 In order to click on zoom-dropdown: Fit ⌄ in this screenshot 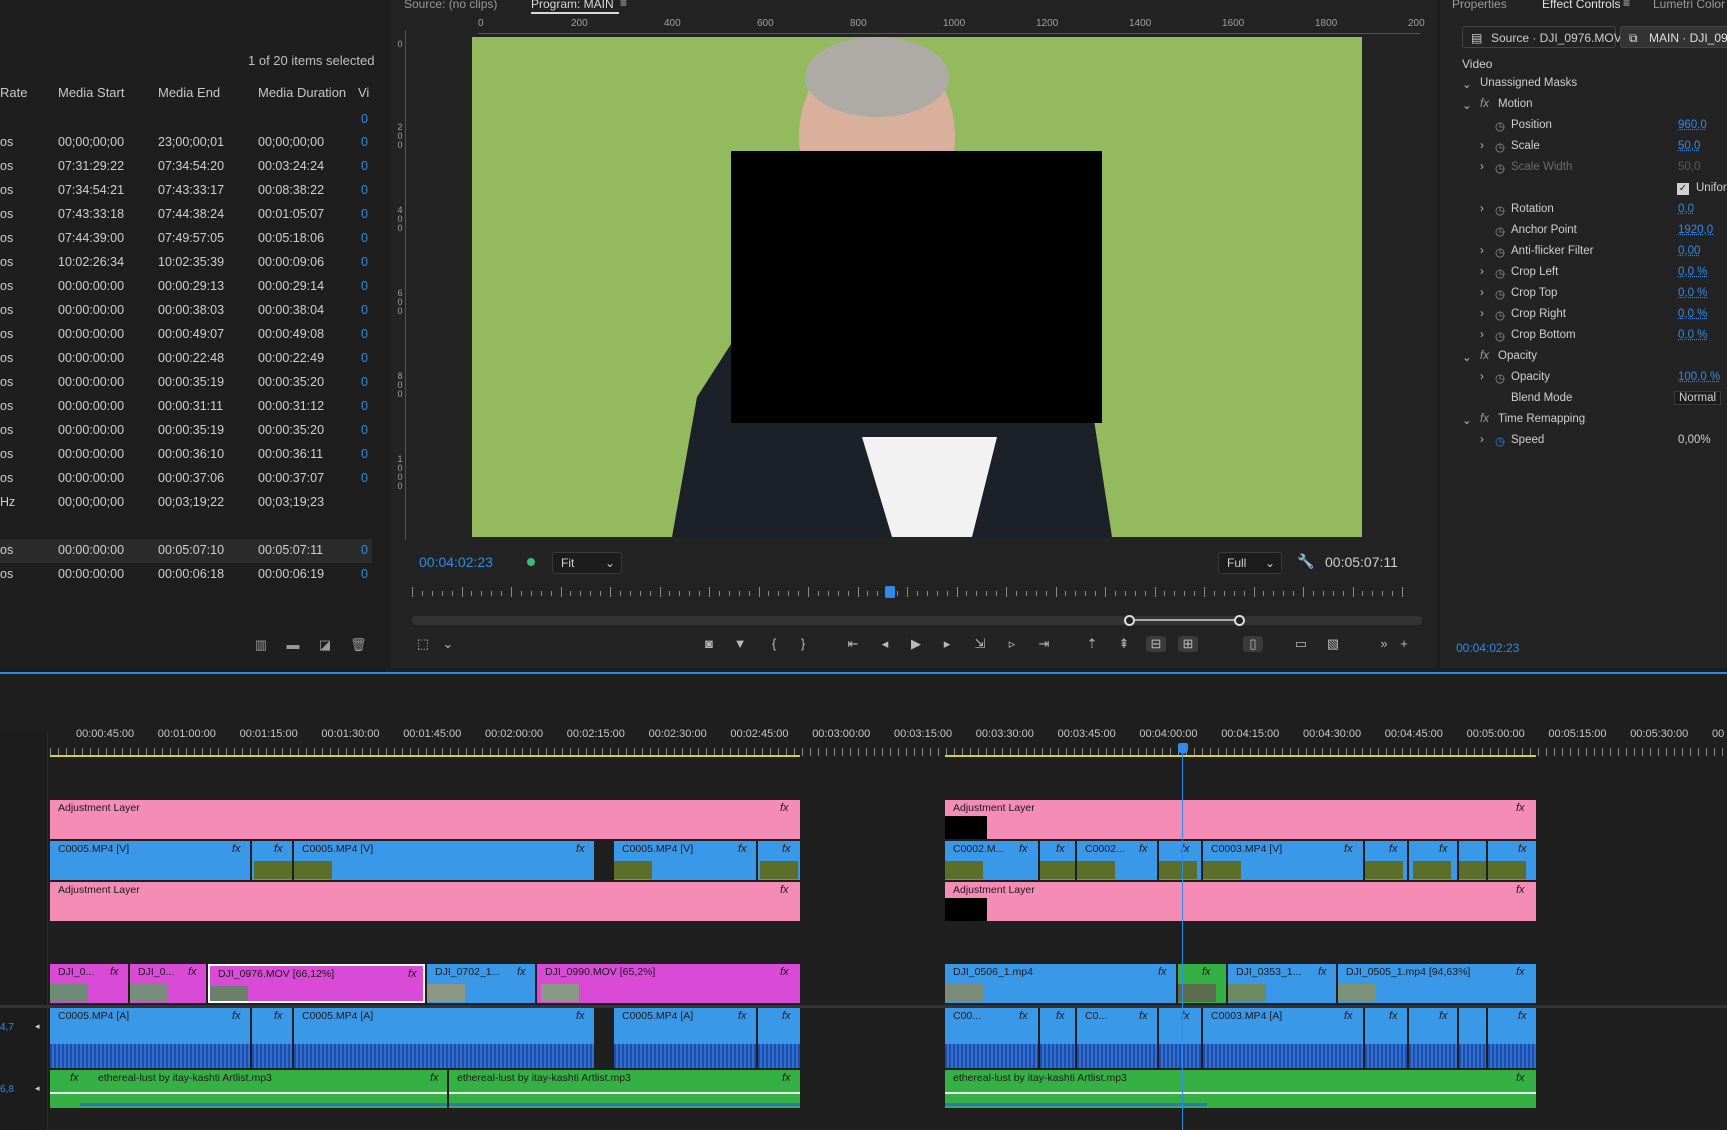, I will do `click(587, 563)`.